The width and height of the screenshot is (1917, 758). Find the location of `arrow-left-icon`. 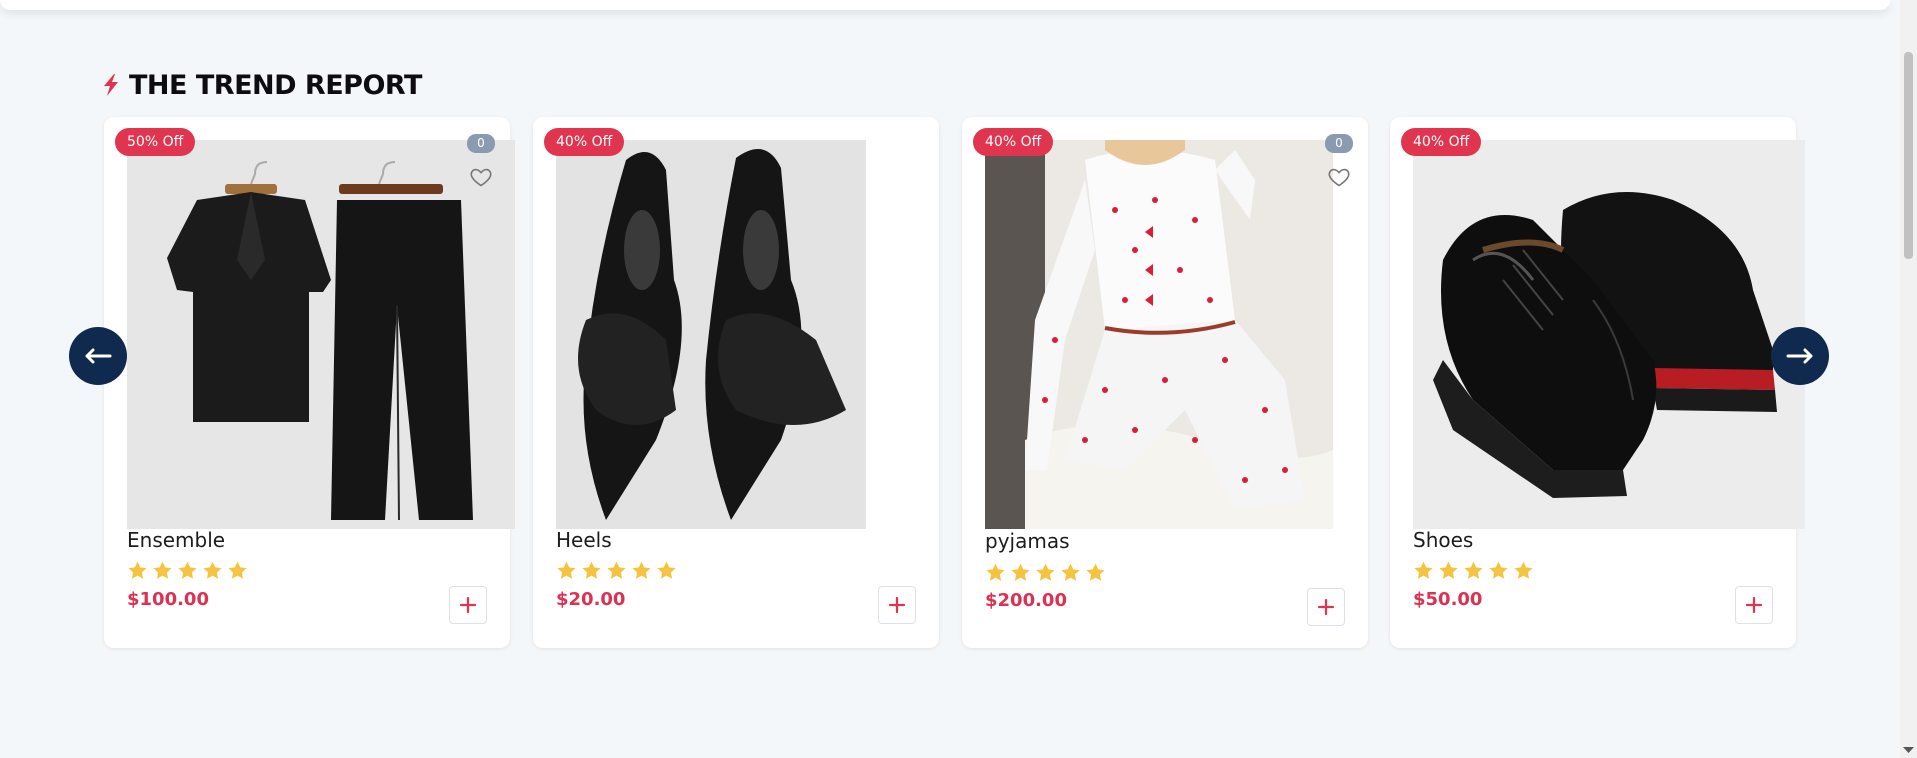

arrow-left-icon is located at coordinates (98, 356).